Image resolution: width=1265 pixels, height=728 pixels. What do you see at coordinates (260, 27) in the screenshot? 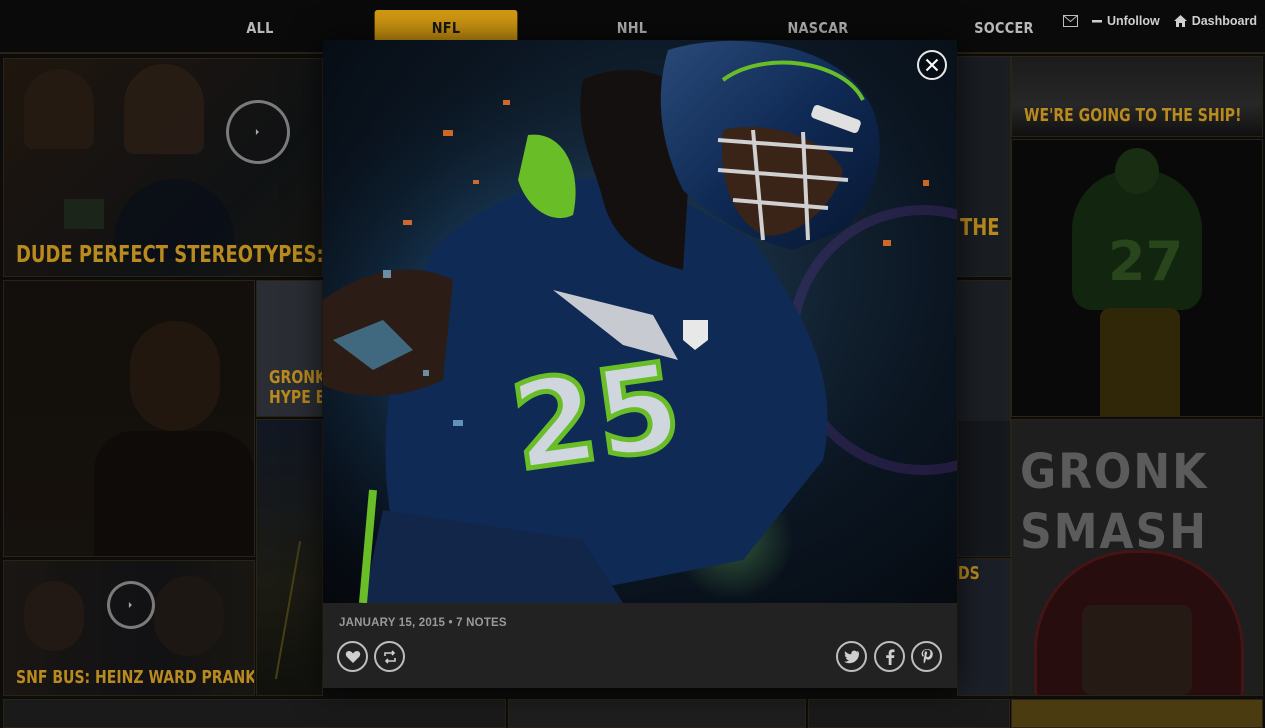
I see `tab-all: ALL` at bounding box center [260, 27].